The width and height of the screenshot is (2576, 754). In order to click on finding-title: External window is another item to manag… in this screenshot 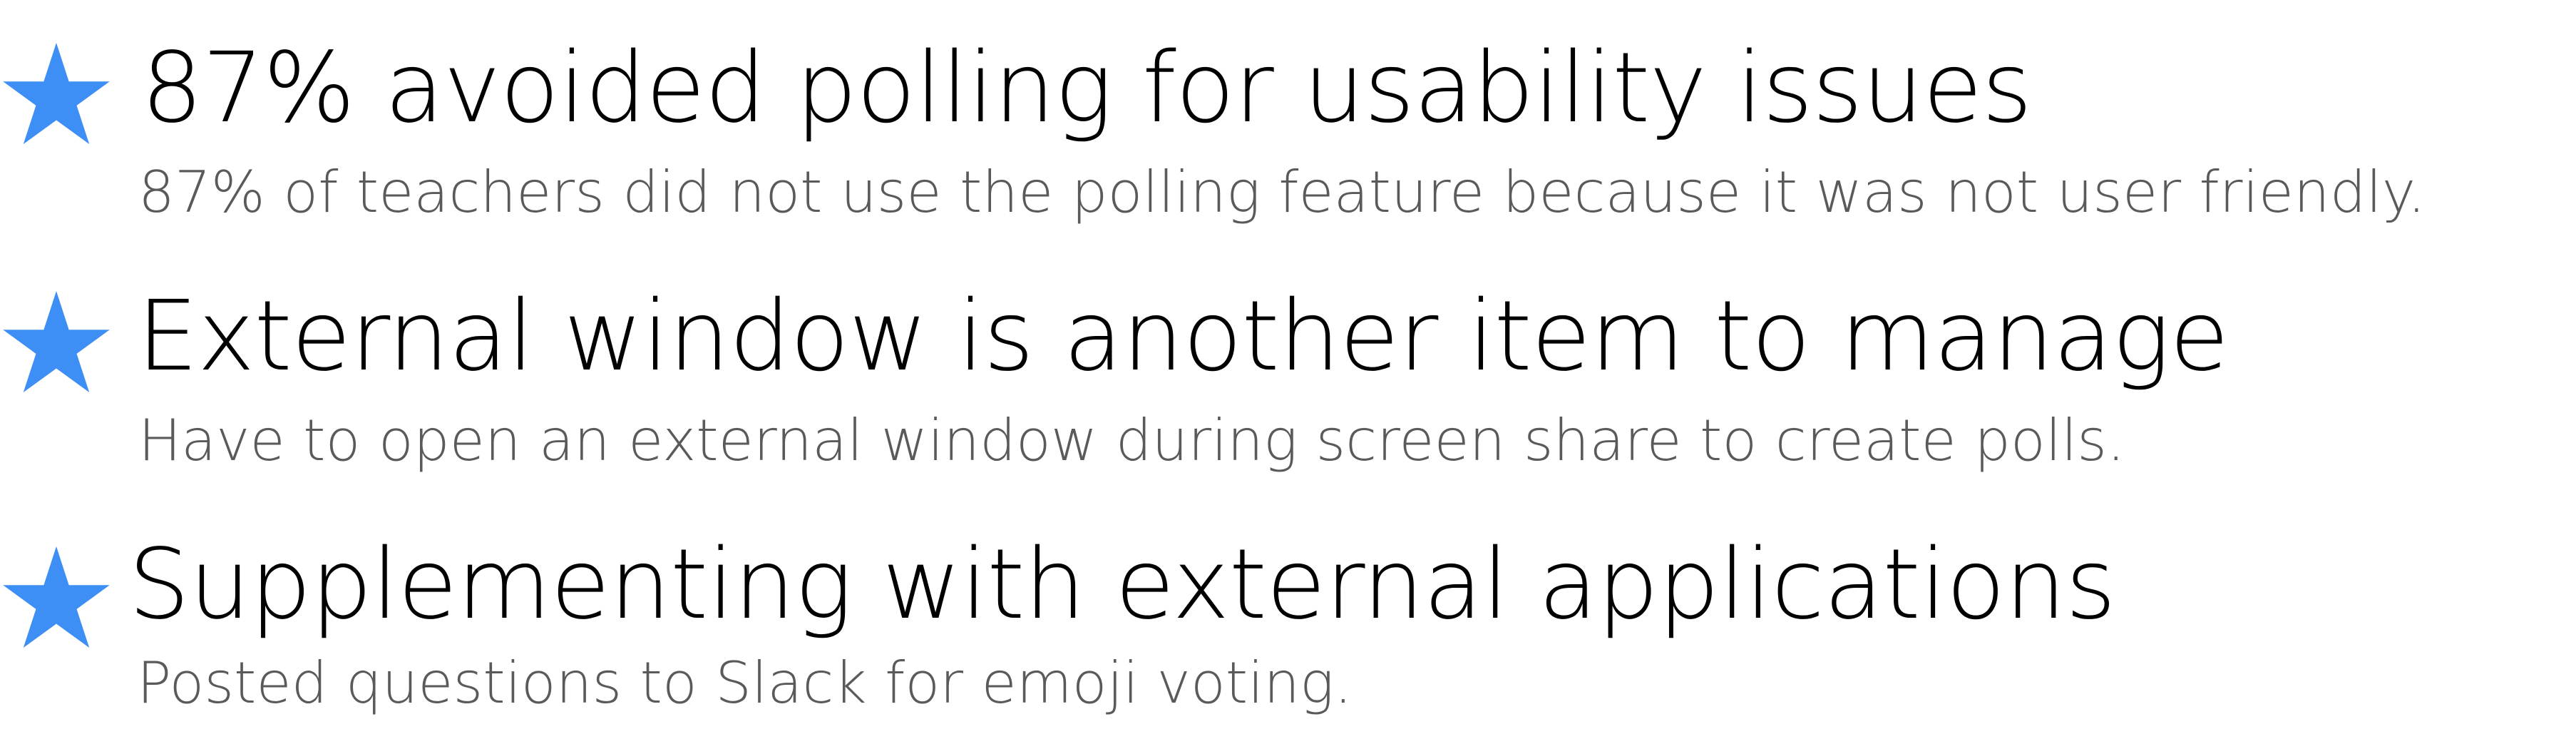, I will do `click(1183, 336)`.